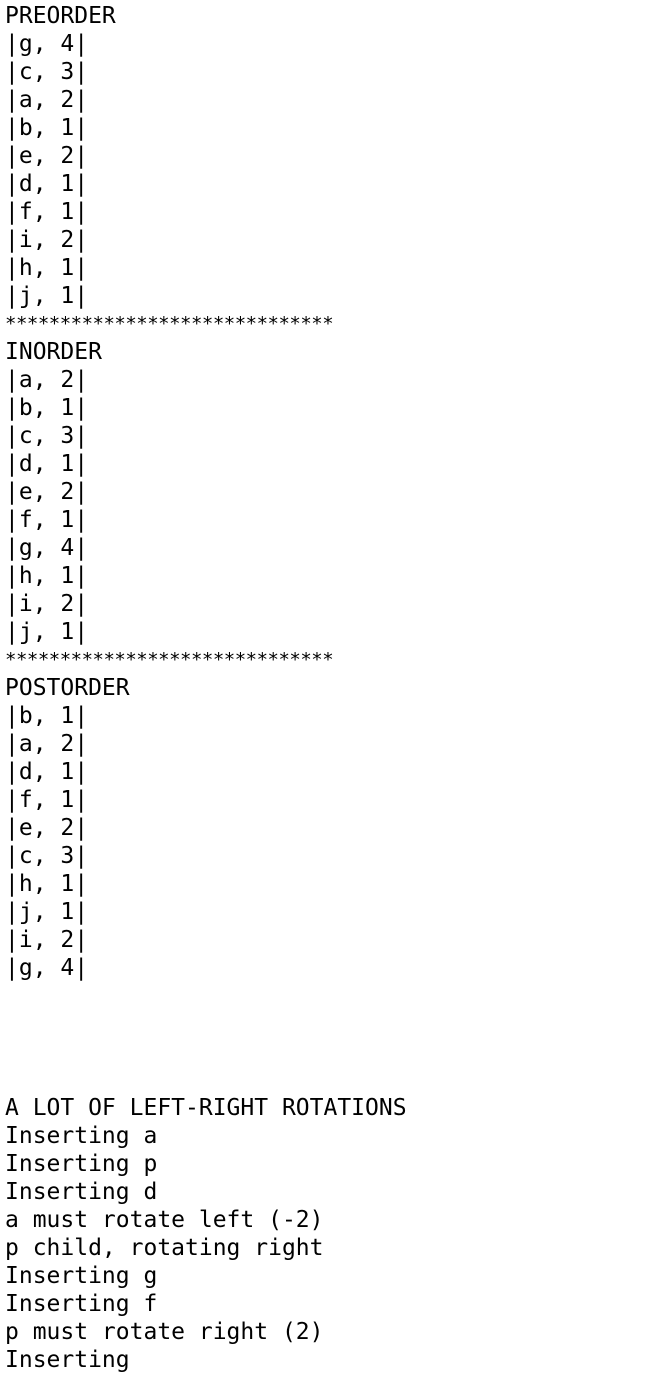 This screenshot has height=1374, width=650. I want to click on output-line: Inserting, so click(67, 1360).